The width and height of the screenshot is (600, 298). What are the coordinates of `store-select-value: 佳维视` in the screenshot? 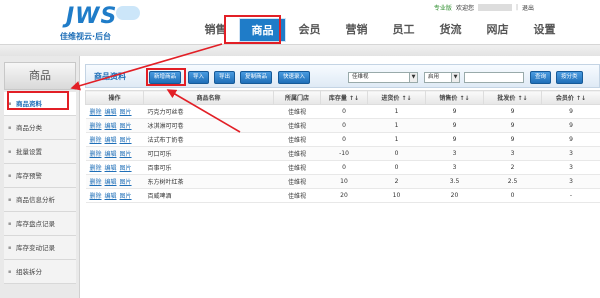 It's located at (360, 77).